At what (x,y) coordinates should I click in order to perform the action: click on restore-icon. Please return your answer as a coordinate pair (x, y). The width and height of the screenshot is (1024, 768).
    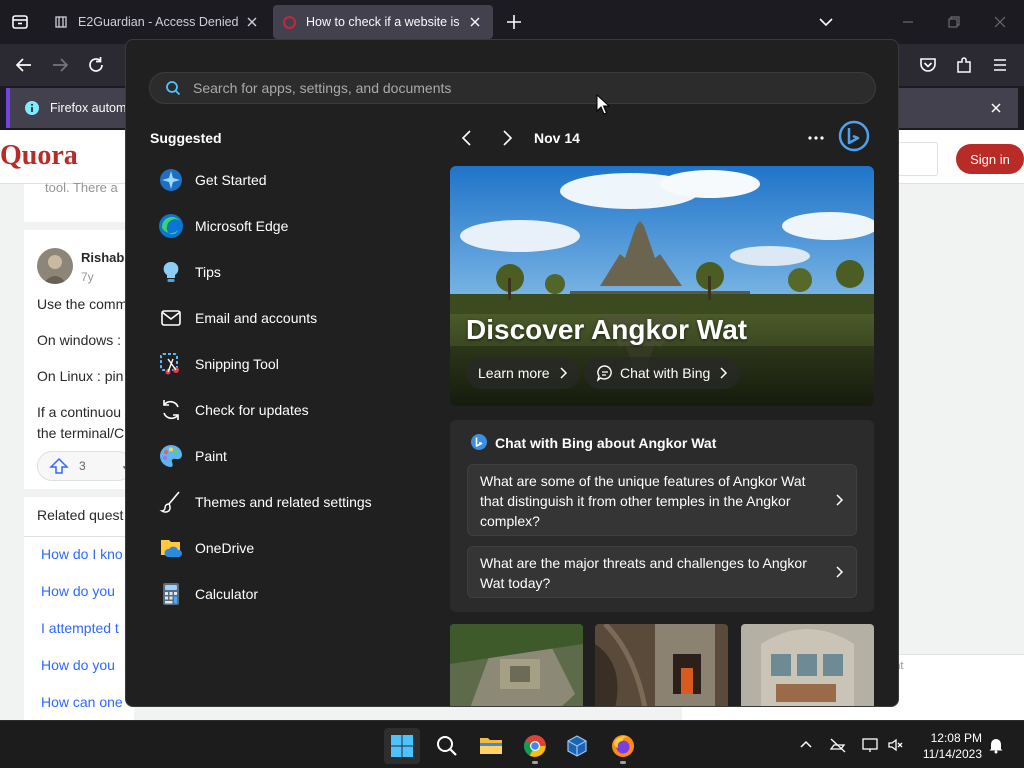
    Looking at the image, I should click on (954, 22).